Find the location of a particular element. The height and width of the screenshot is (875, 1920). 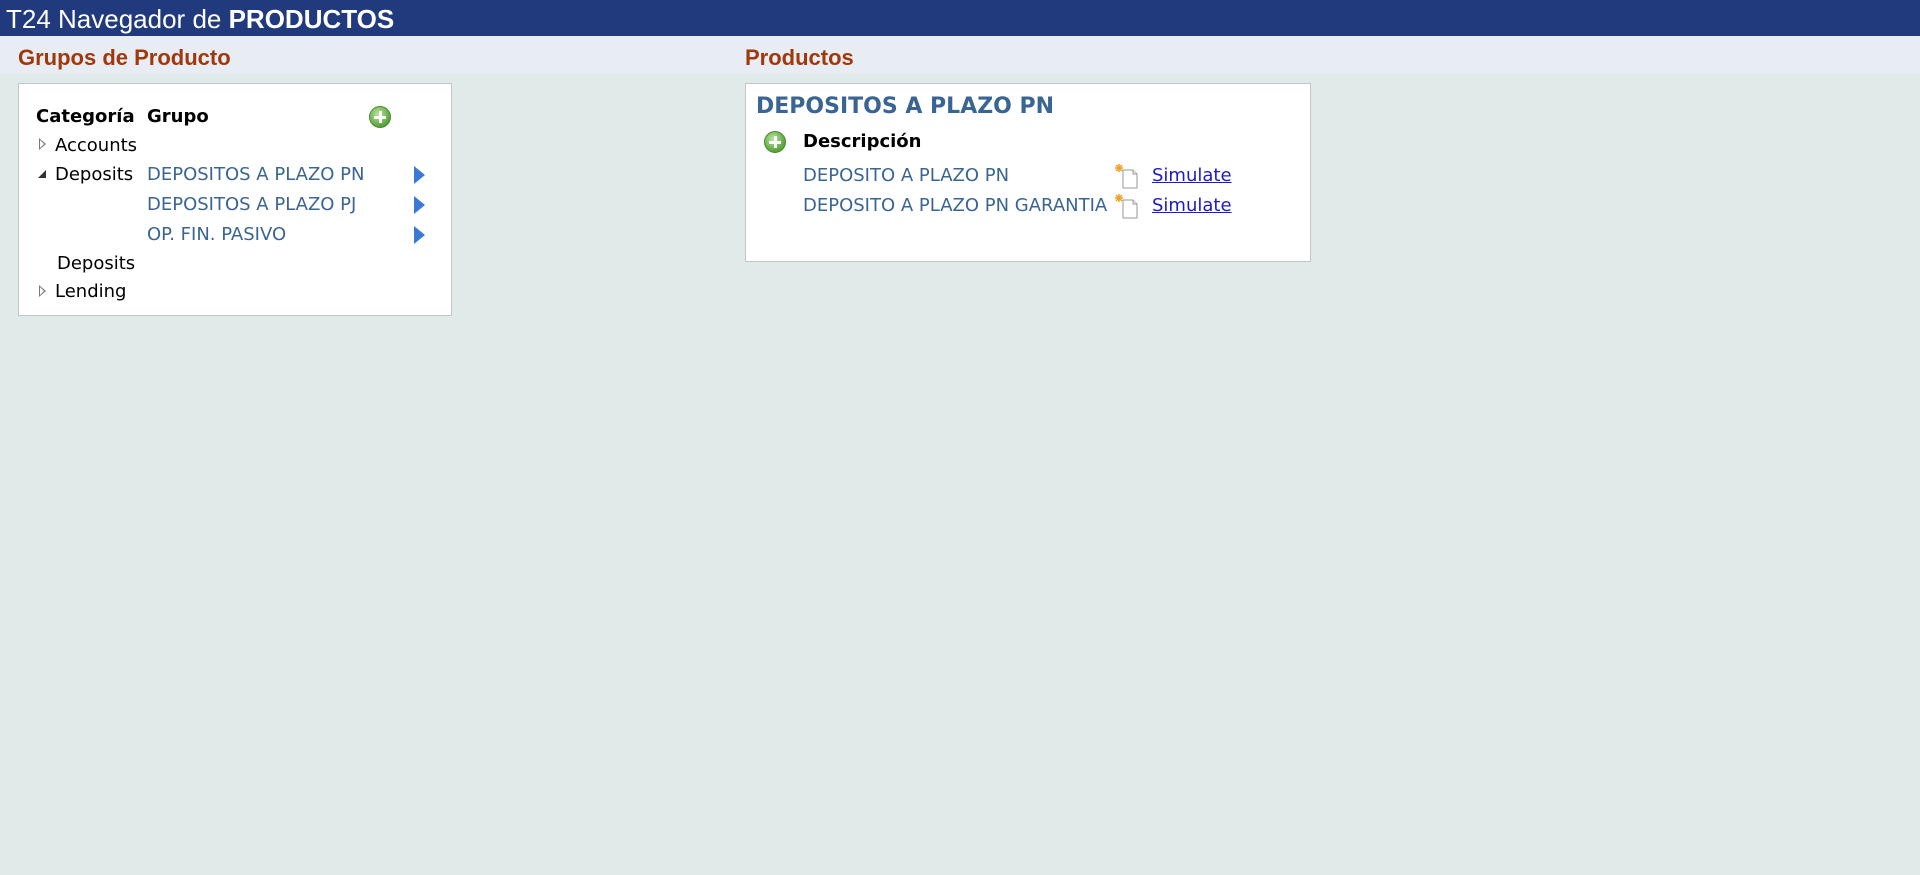

products-section-title: Productos is located at coordinates (799, 57).